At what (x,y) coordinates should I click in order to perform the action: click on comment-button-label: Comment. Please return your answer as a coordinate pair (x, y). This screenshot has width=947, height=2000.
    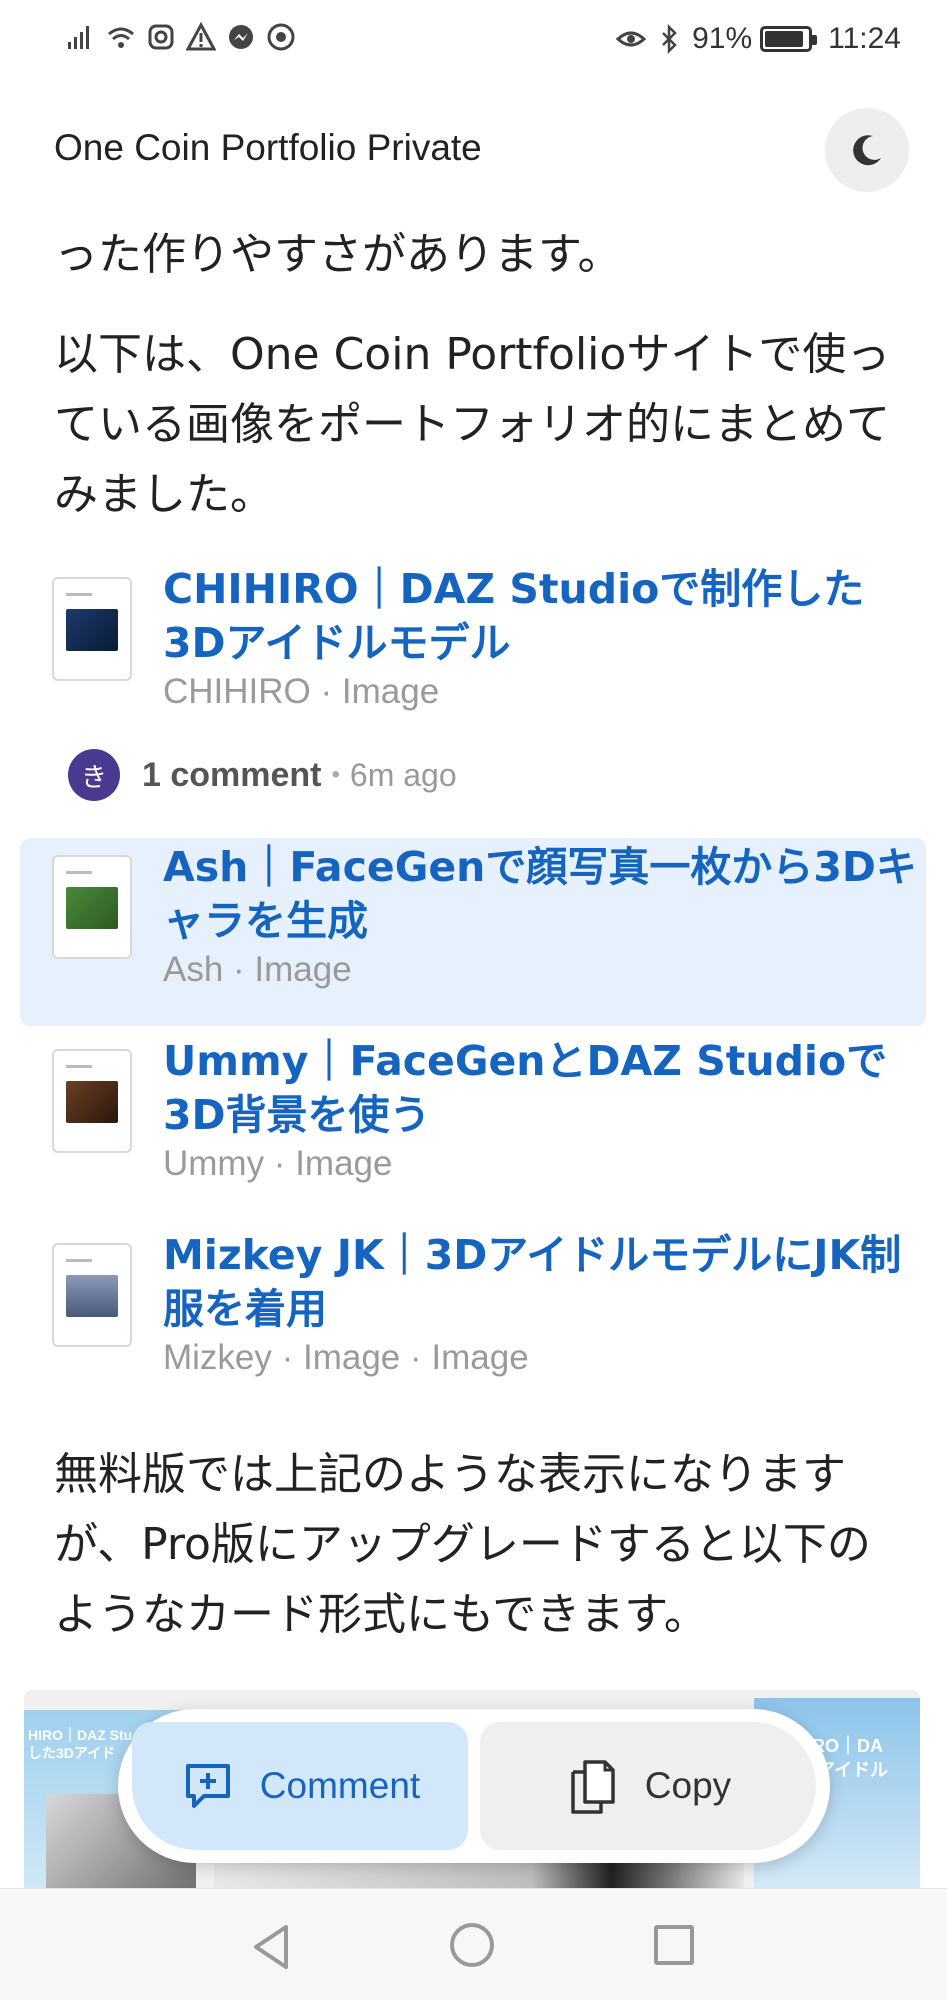
    Looking at the image, I should click on (340, 1785).